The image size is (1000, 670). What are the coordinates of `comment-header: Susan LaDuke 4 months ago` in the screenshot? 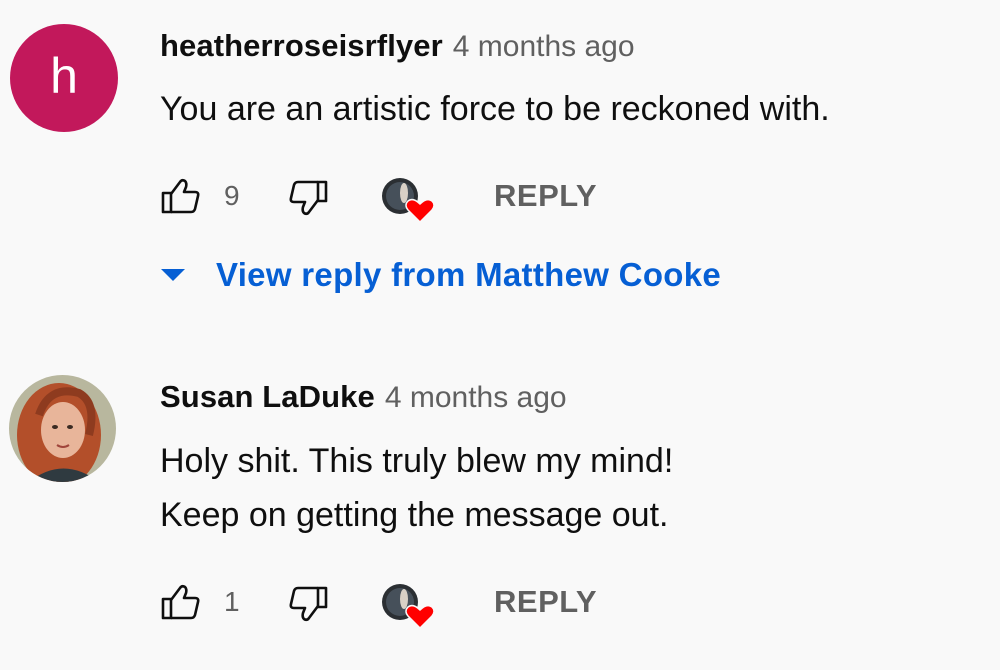 It's located at (363, 397).